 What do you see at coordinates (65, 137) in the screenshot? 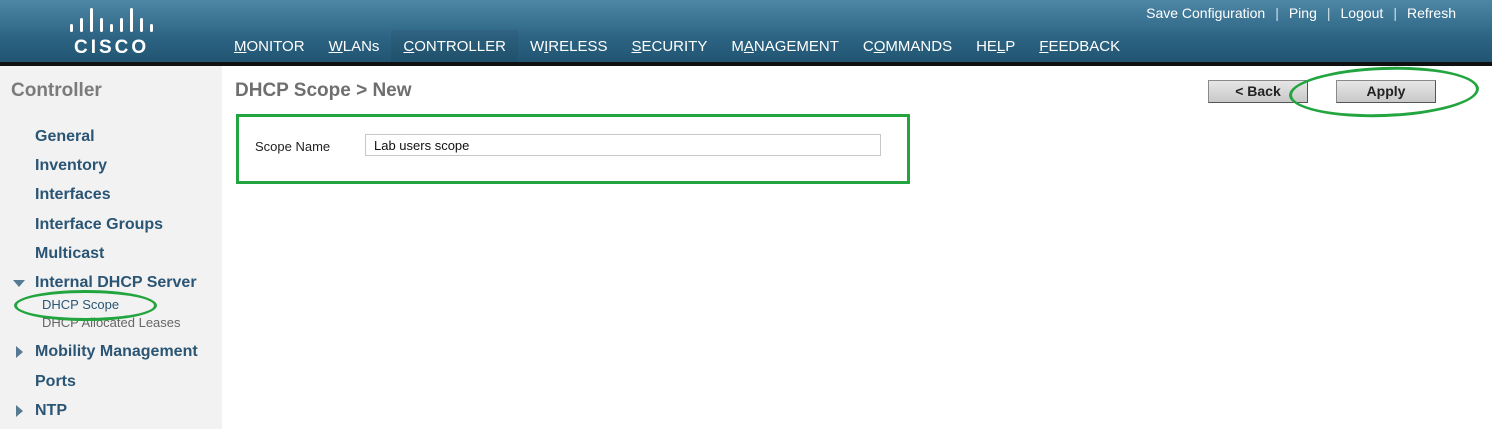
I see `sidebar-item-general: General` at bounding box center [65, 137].